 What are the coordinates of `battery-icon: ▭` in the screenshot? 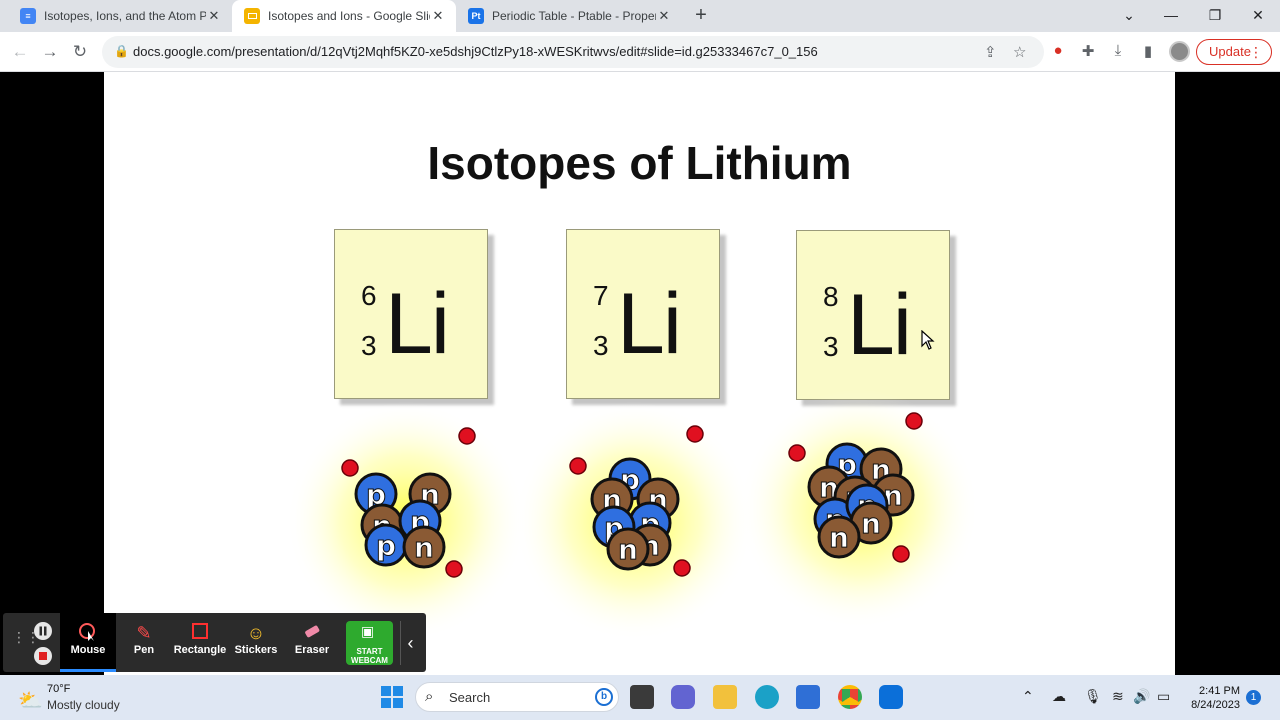 It's located at (1163, 696).